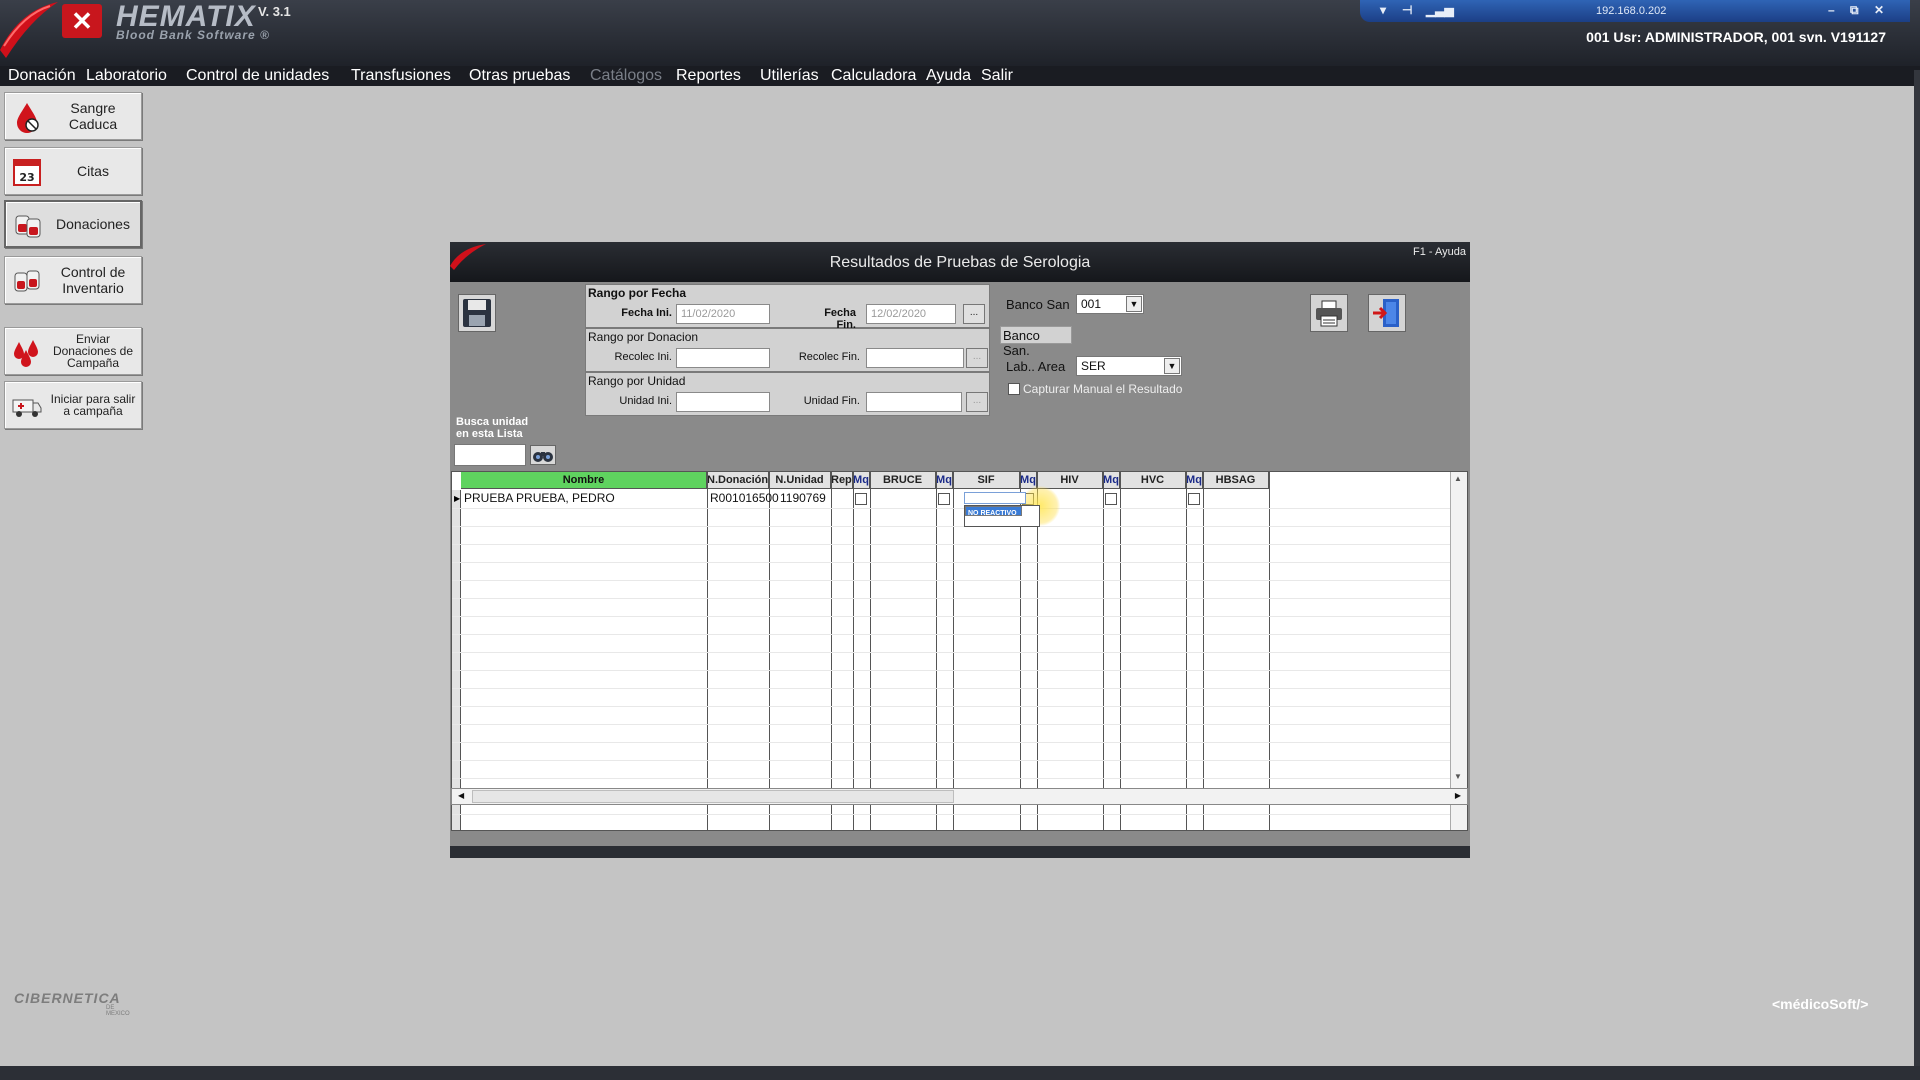  Describe the element at coordinates (193, 35) in the screenshot. I see `app-subtitle: Blood Bank Software ®` at that location.